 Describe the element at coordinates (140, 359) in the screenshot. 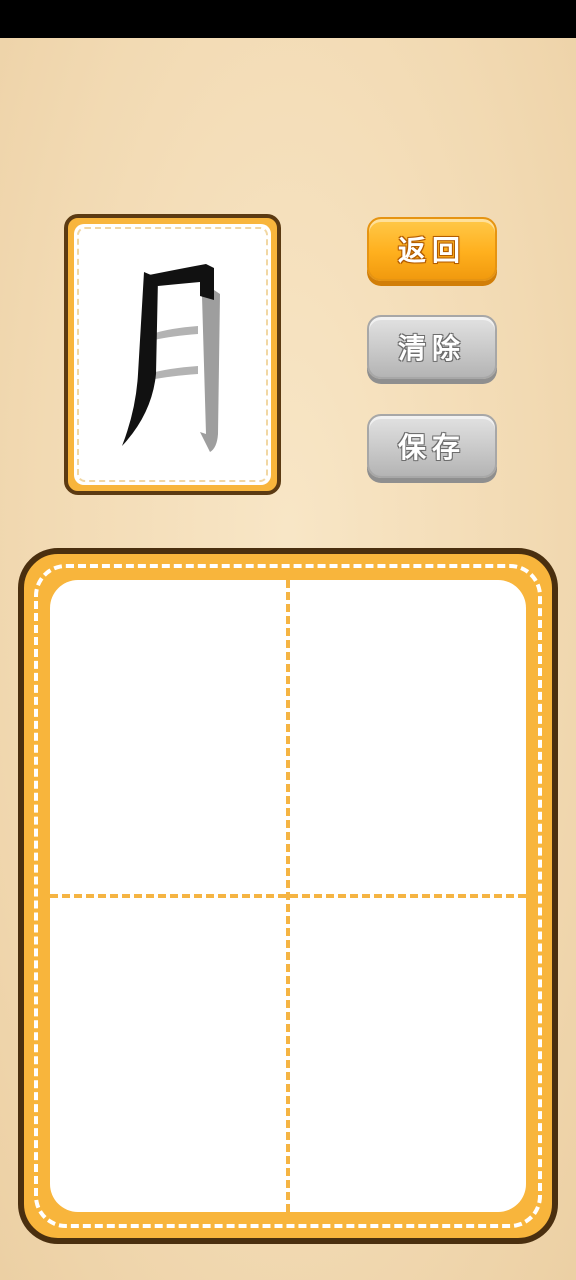

I see `stroke-left-sweep` at that location.